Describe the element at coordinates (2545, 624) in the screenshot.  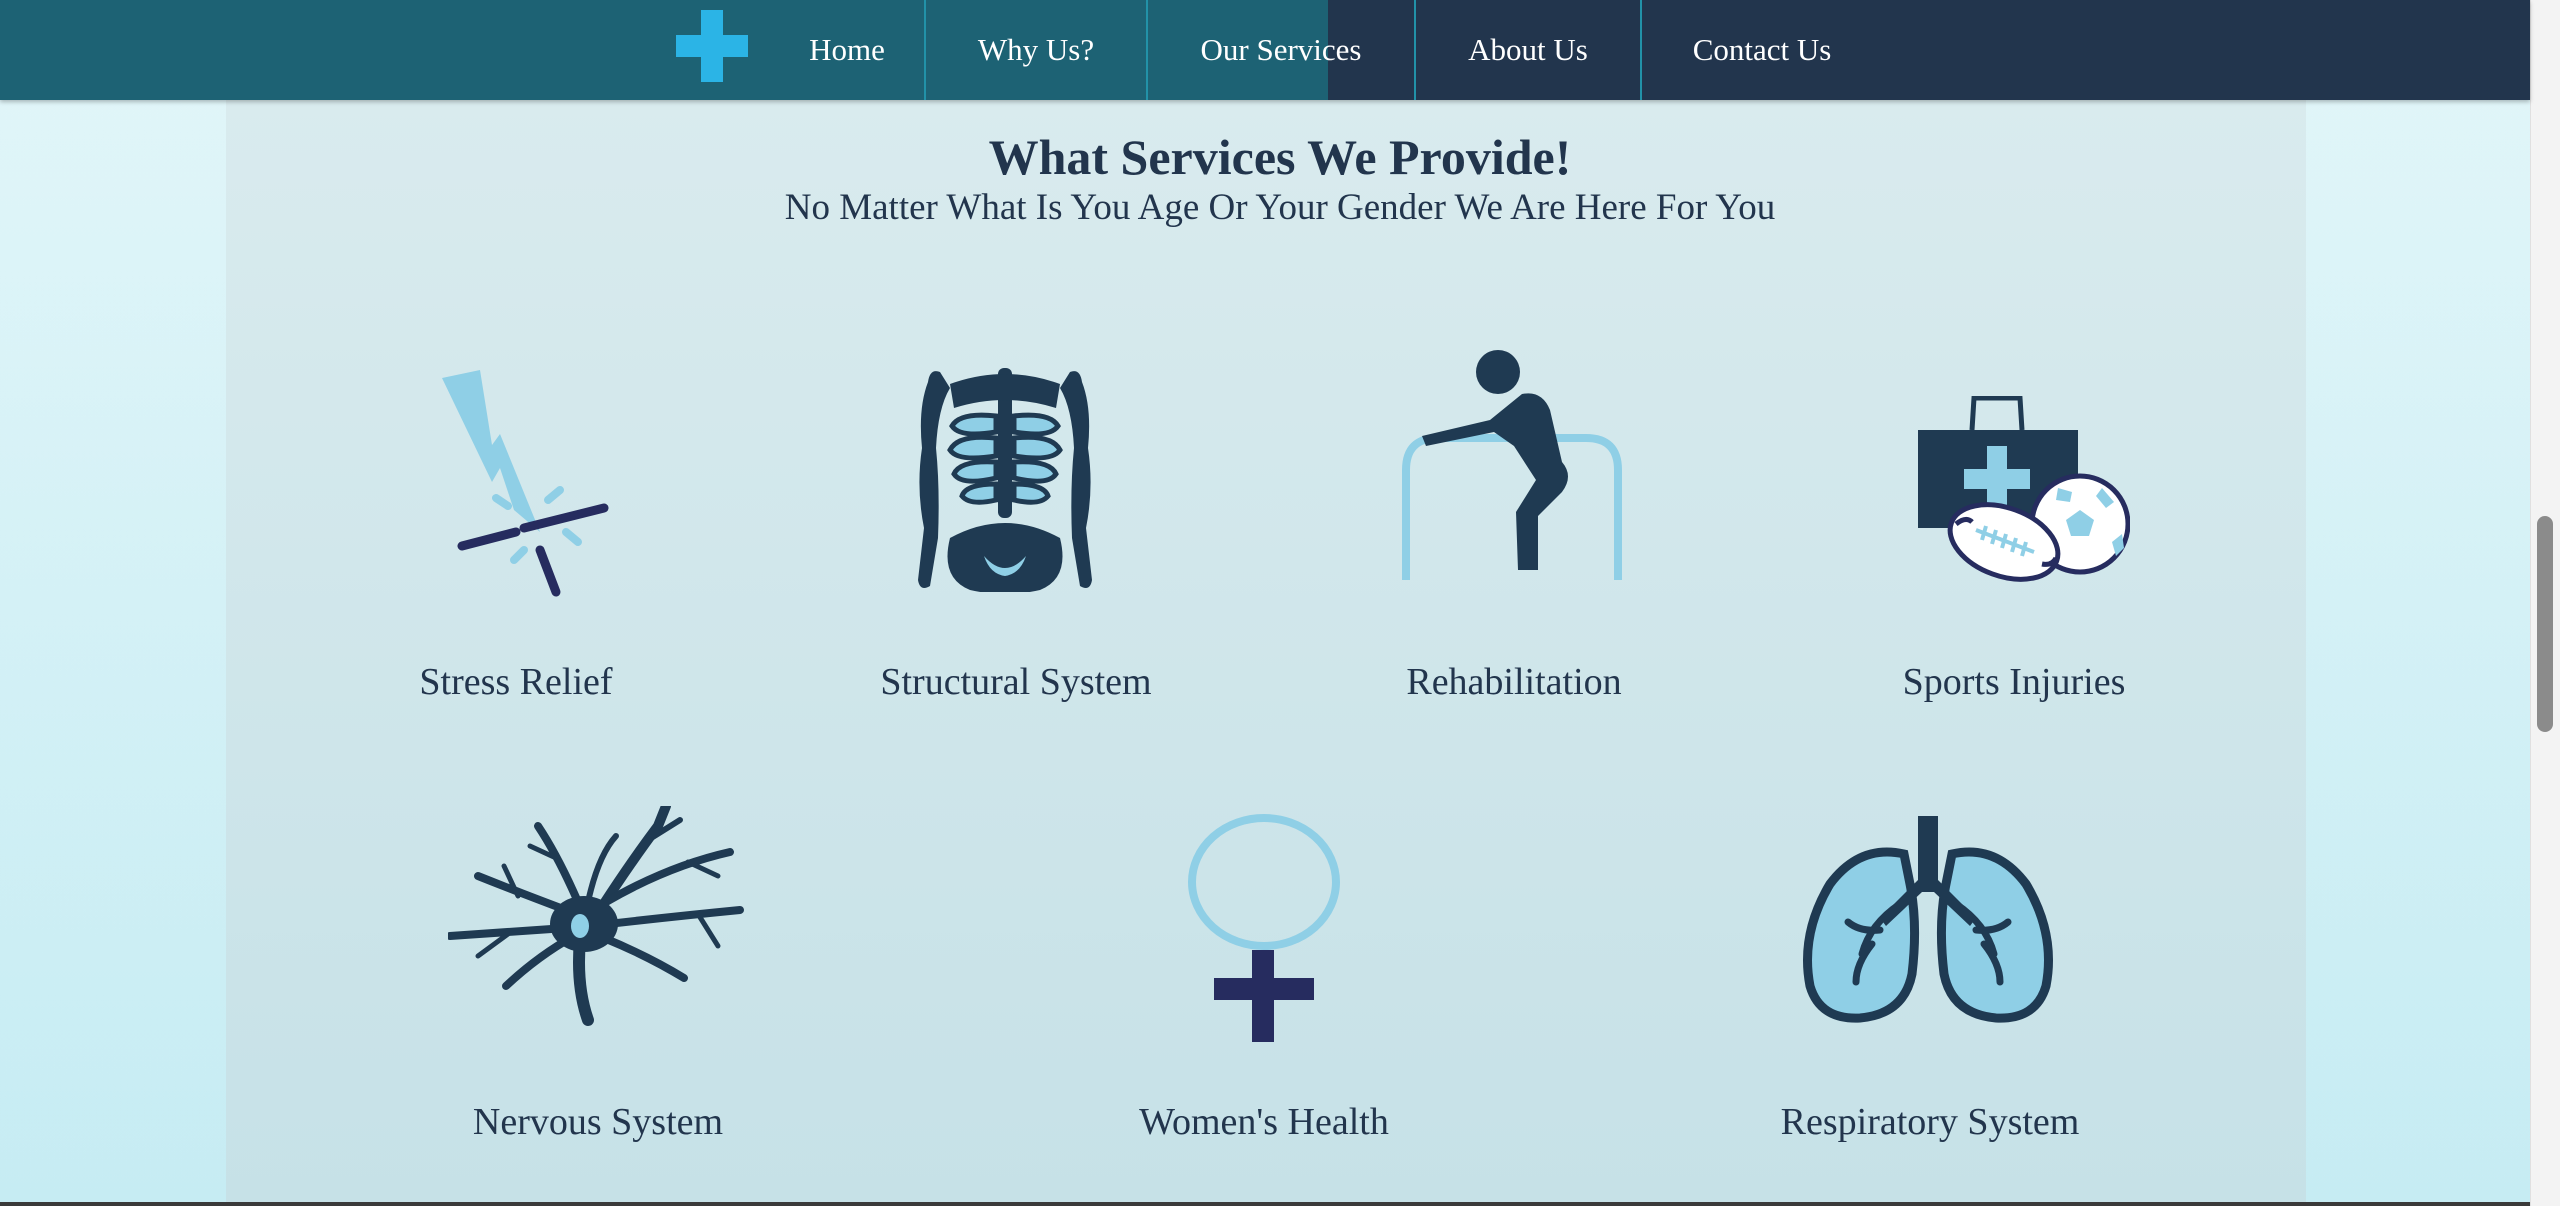
I see `scrollbar-thumb` at that location.